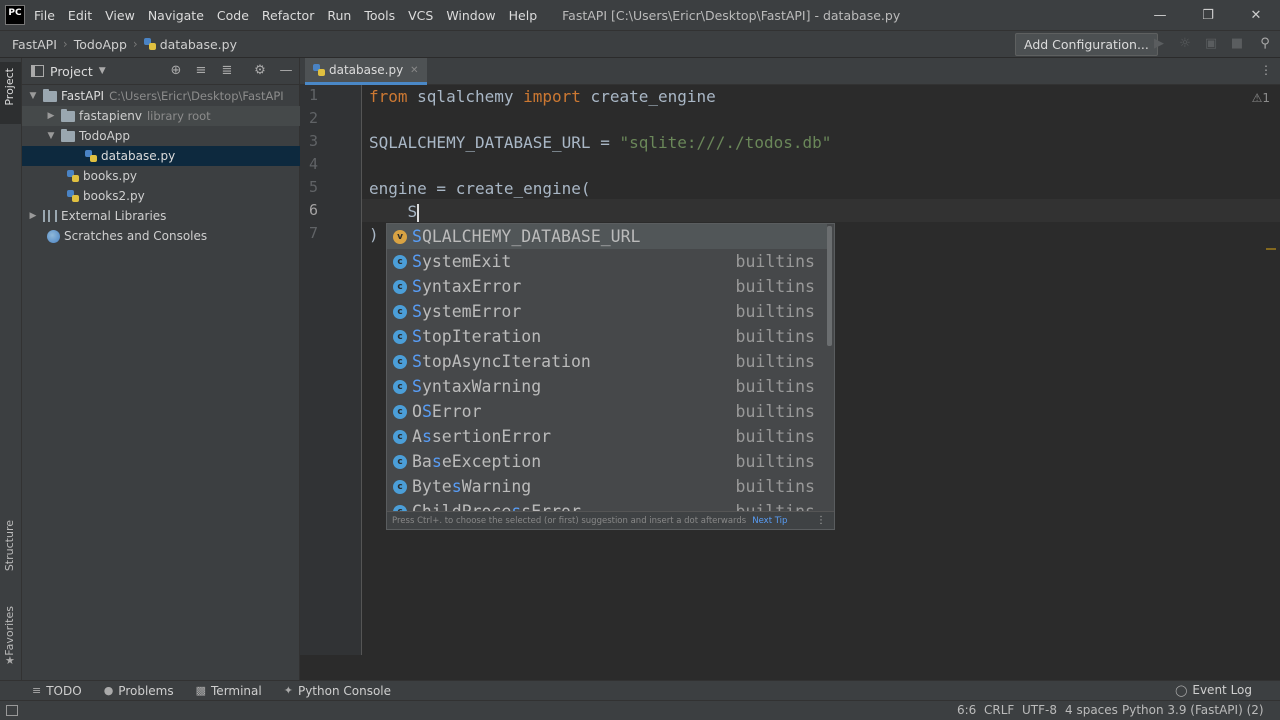 The image size is (1280, 720). What do you see at coordinates (1185, 44) in the screenshot?
I see `debug-icon: ☼` at bounding box center [1185, 44].